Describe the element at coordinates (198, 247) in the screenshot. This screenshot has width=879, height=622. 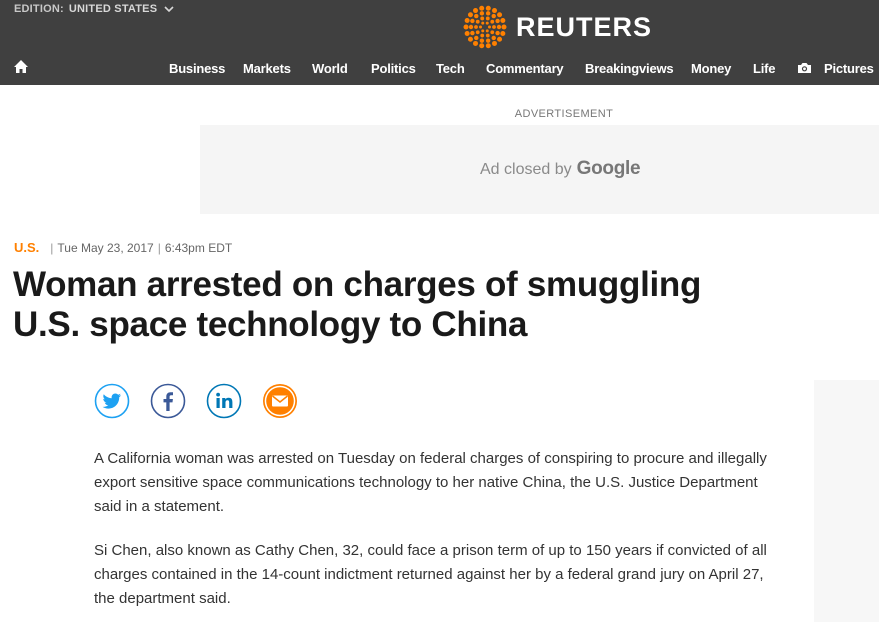
I see `article-time: 6:43pm EDT` at that location.